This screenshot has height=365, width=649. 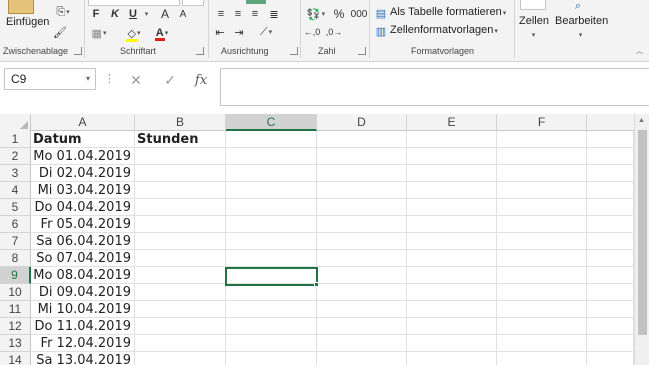 What do you see at coordinates (83, 173) in the screenshot?
I see `cell: Di 02.04.2019` at bounding box center [83, 173].